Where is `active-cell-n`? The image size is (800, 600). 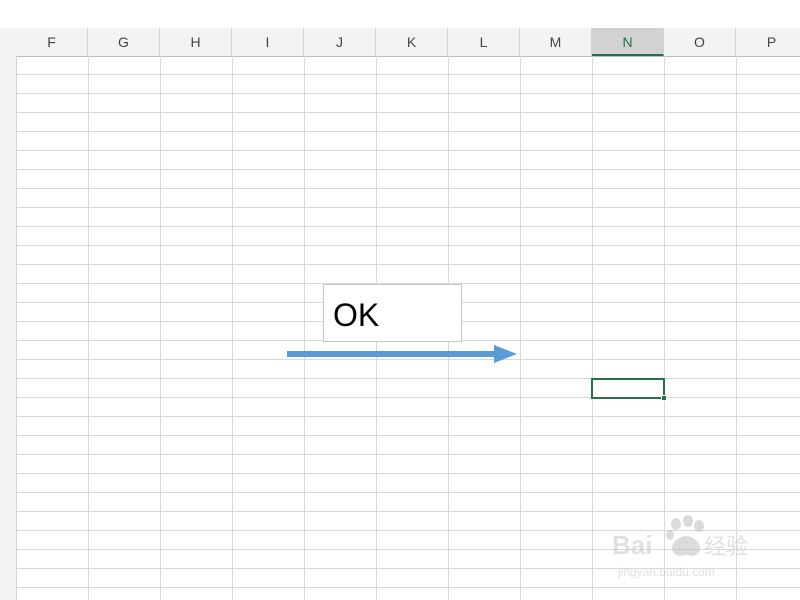
active-cell-n is located at coordinates (628, 388).